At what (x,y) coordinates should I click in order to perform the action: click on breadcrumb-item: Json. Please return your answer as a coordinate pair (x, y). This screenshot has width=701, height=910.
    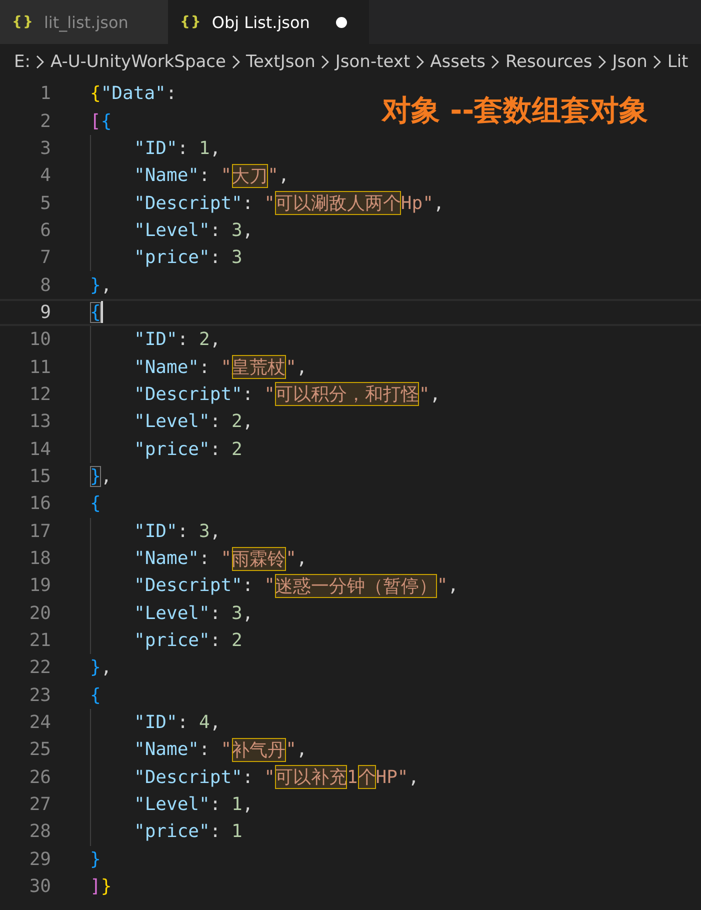
    Looking at the image, I should click on (630, 62).